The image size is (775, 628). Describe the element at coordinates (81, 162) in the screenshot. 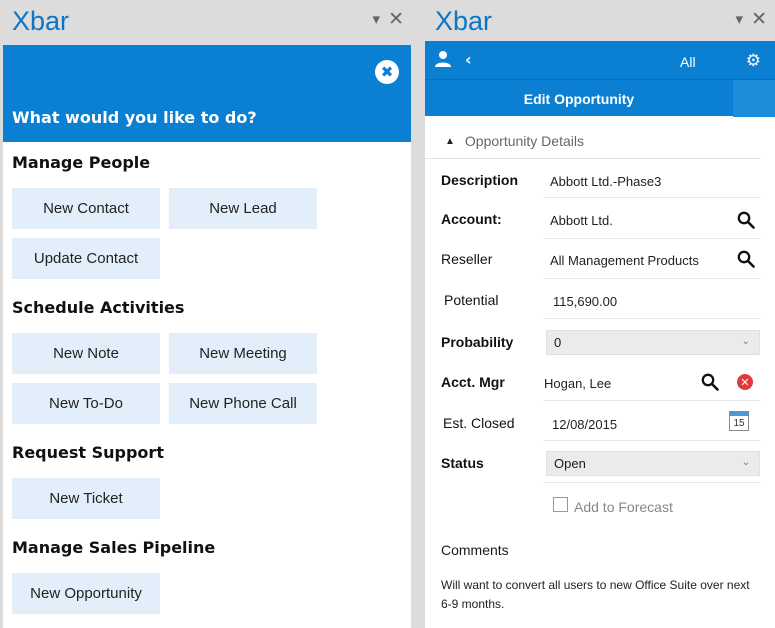

I see `section-title-manage-people: Manage People` at that location.